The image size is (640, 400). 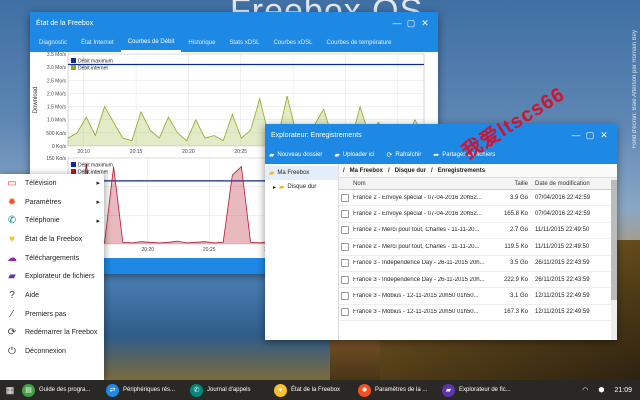 I want to click on menu-item-cloud-download: ☁ Téléchargements, so click(x=52, y=258).